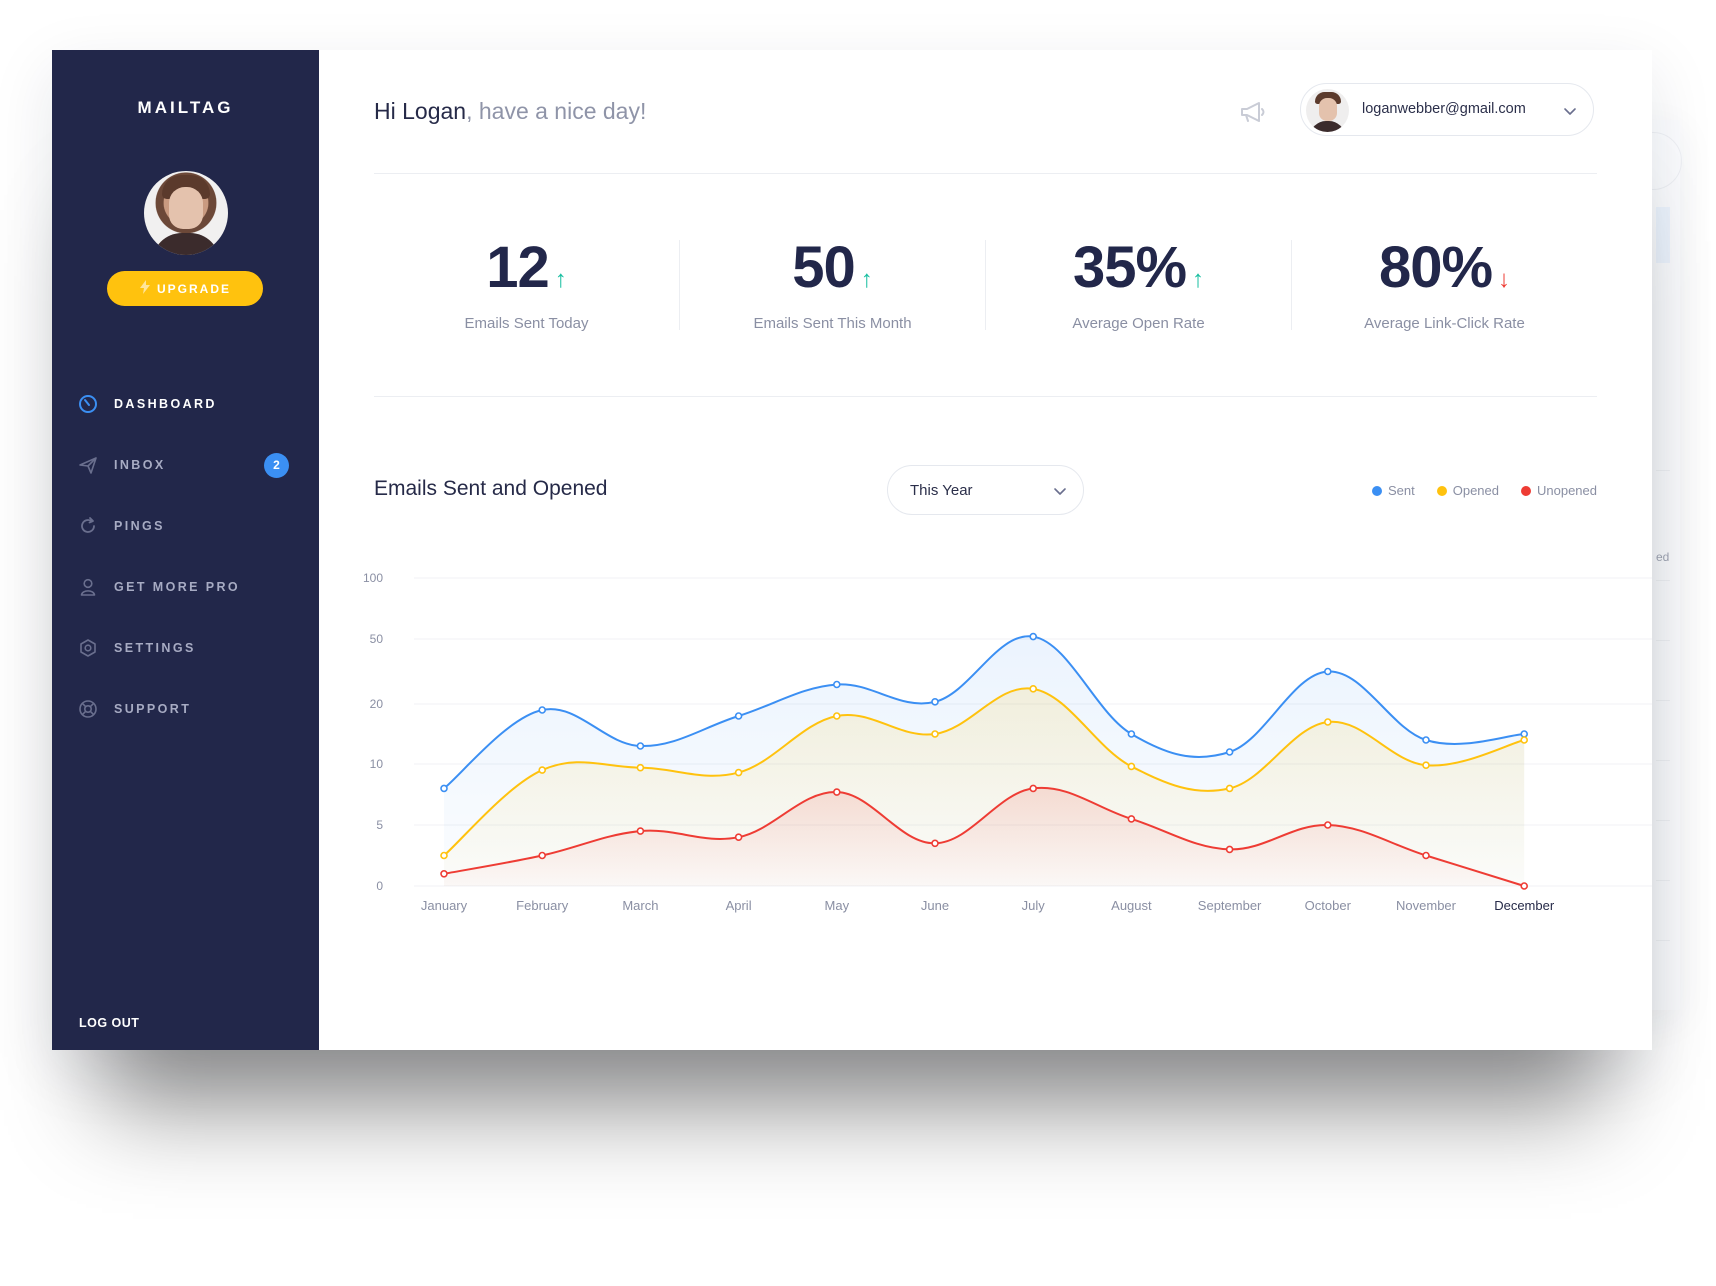  What do you see at coordinates (185, 526) in the screenshot?
I see `nav-item-pings: PINGS` at bounding box center [185, 526].